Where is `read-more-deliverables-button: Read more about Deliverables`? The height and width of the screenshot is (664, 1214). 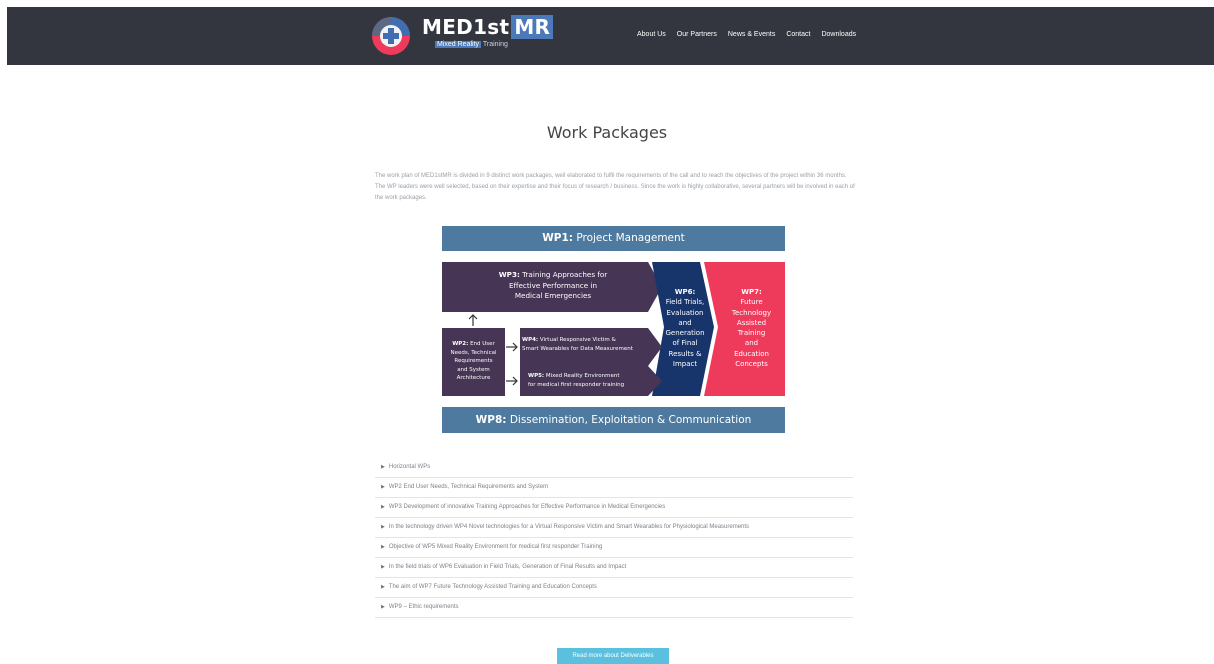
read-more-deliverables-button: Read more about Deliverables is located at coordinates (613, 656).